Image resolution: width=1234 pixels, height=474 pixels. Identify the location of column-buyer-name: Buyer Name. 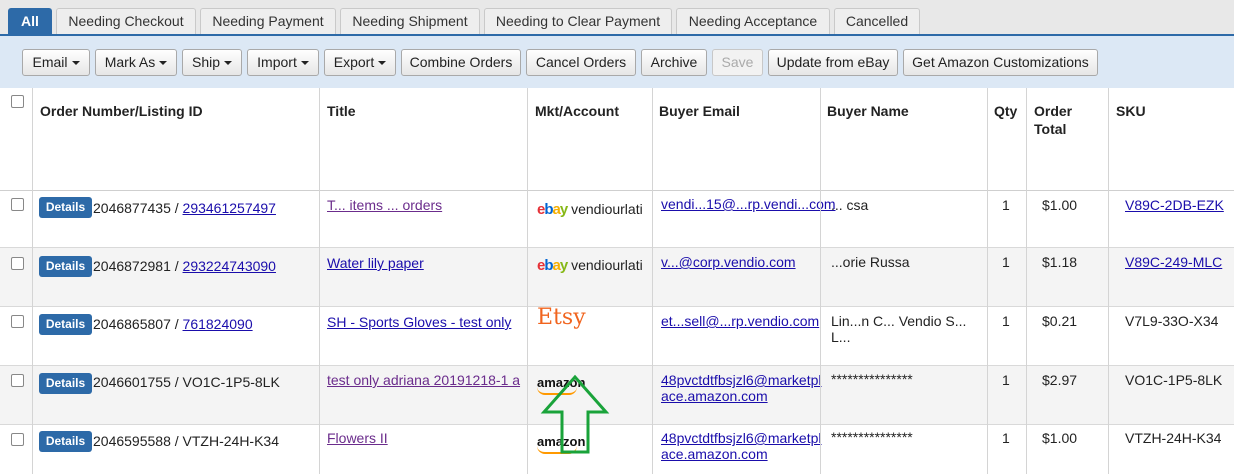
(868, 111).